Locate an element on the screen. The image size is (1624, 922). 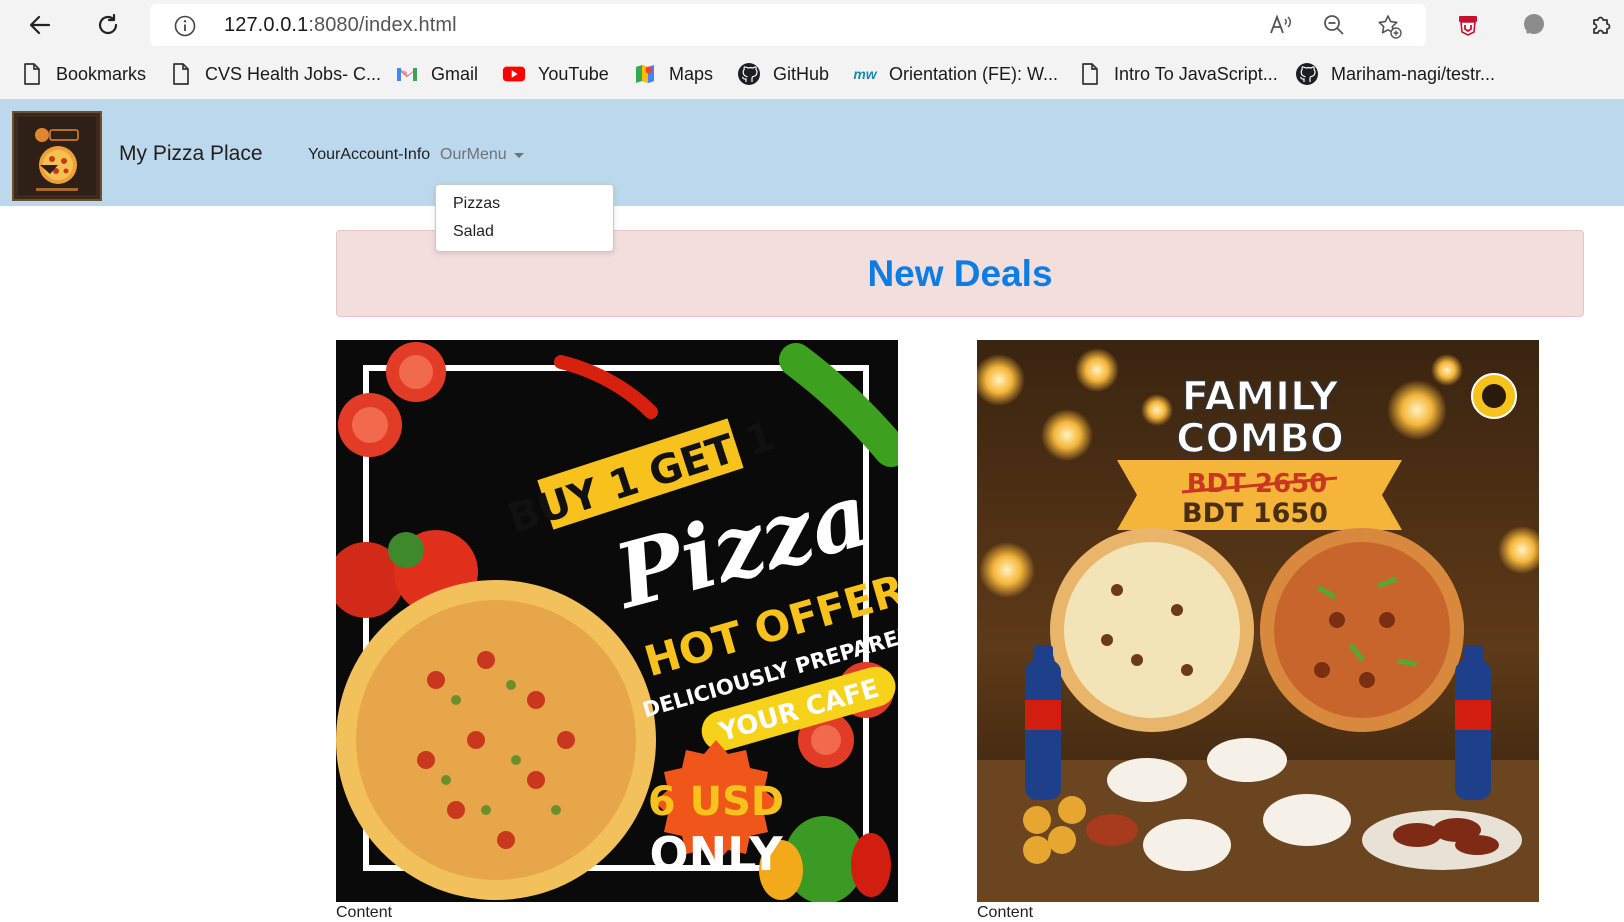
bookmark-youtube: YouTube is located at coordinates (555, 74).